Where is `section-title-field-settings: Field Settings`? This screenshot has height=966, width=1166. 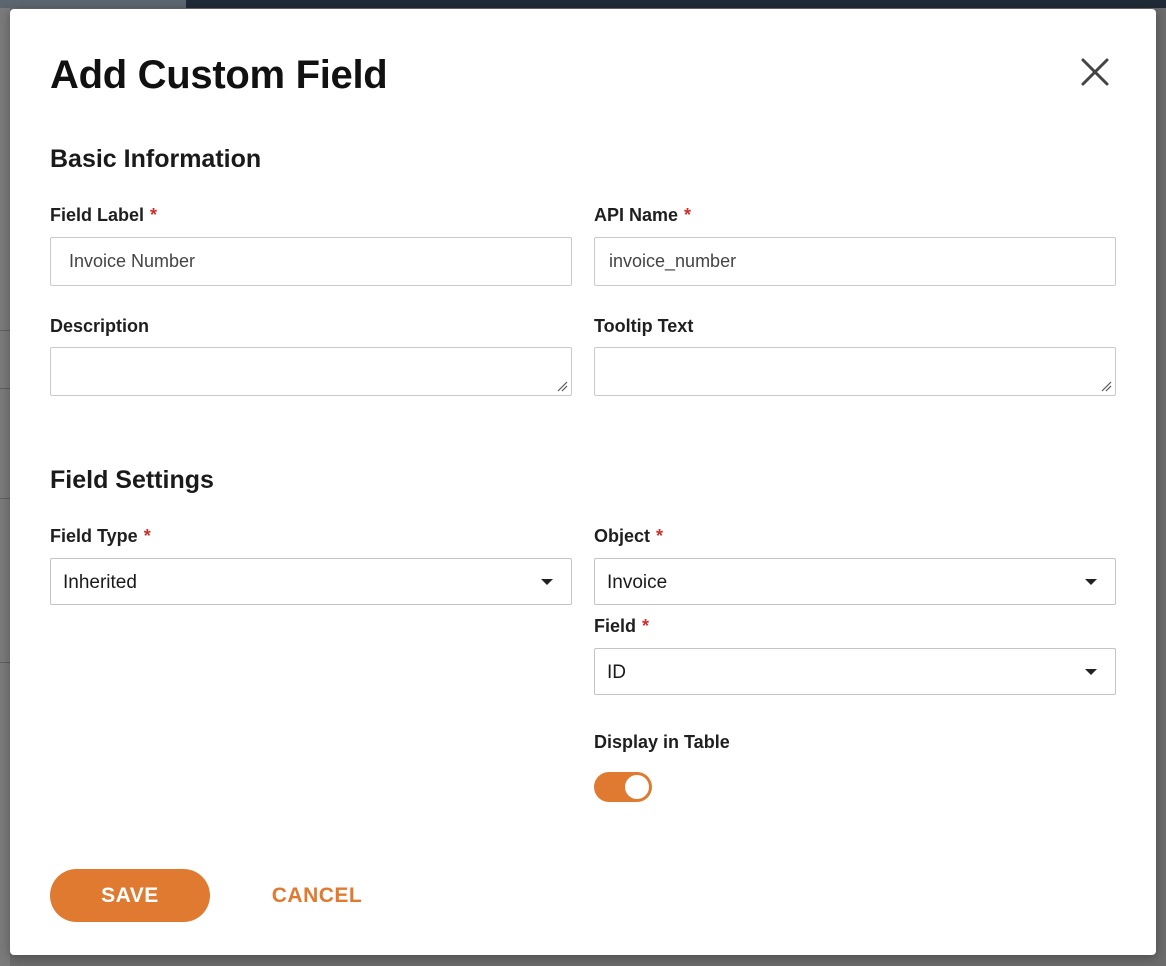 section-title-field-settings: Field Settings is located at coordinates (132, 480).